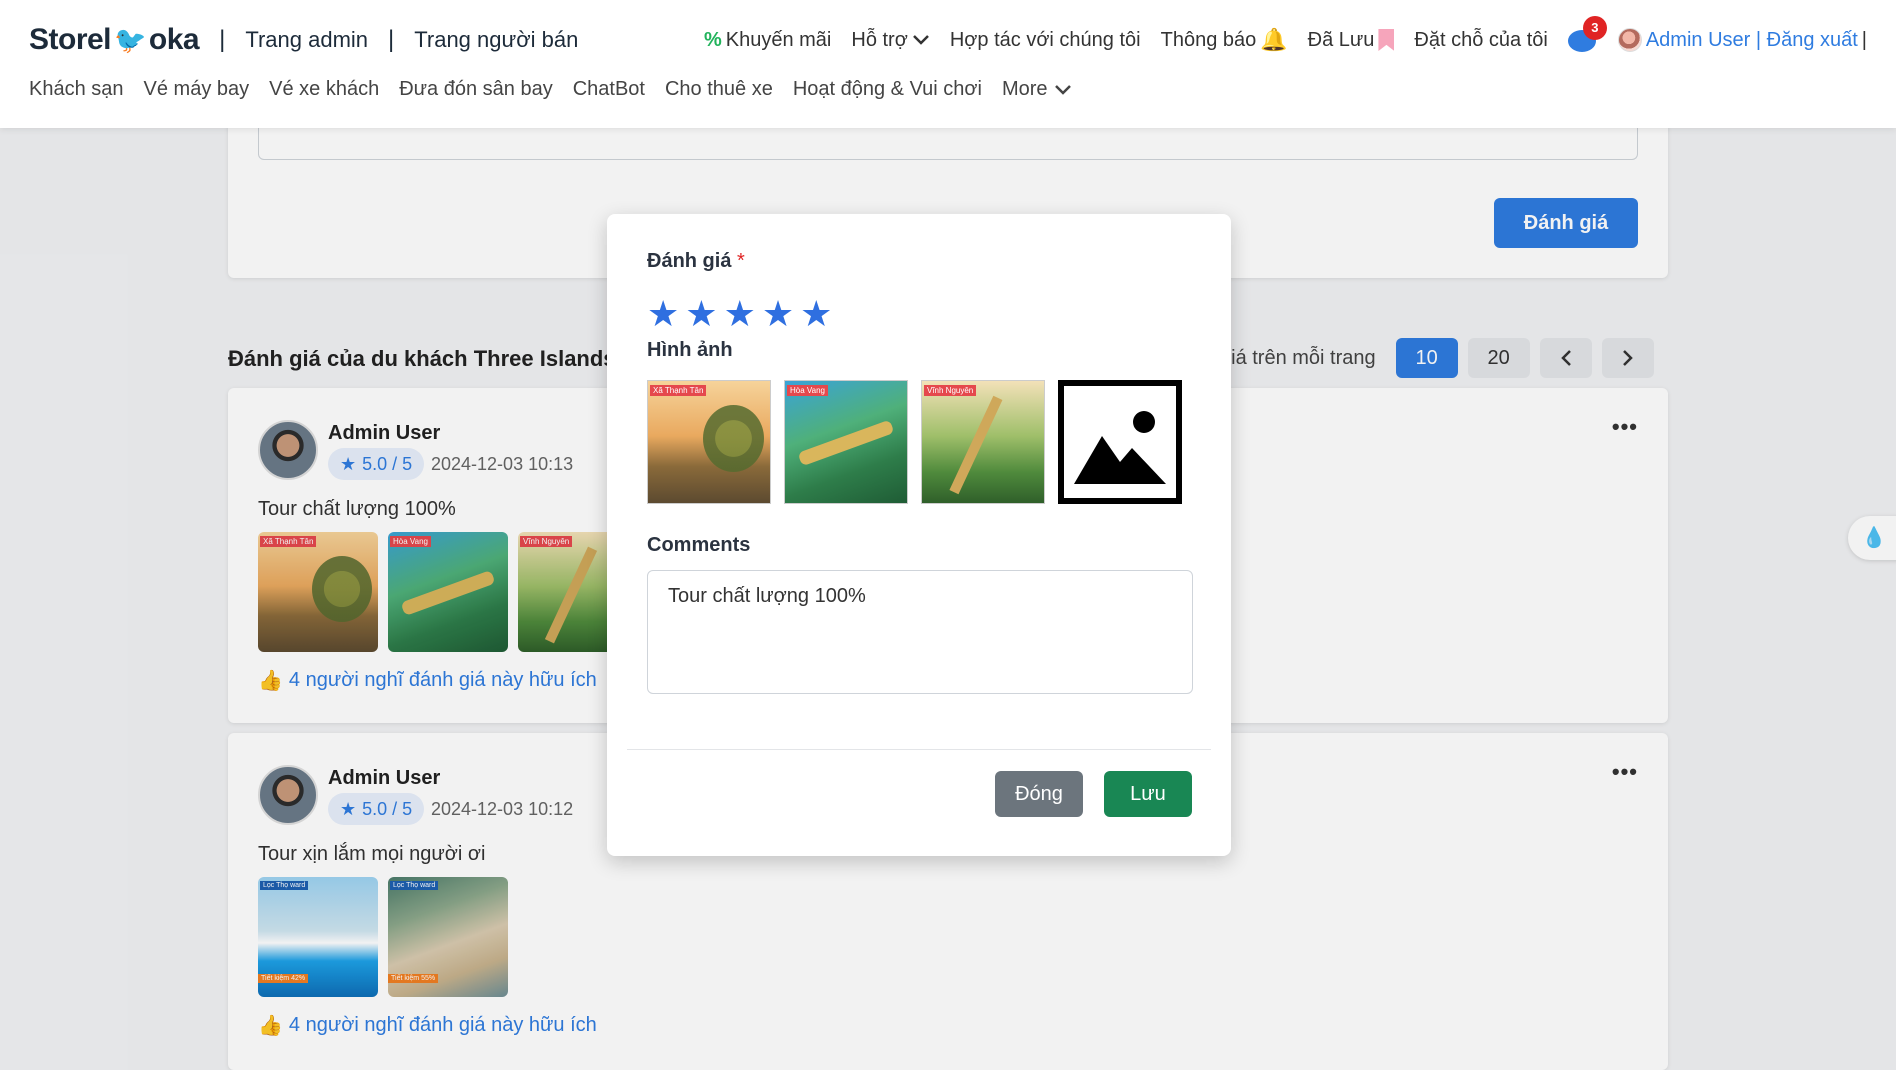 The width and height of the screenshot is (1896, 1070). I want to click on image-location-tag: Xã Thạnh Tân, so click(678, 390).